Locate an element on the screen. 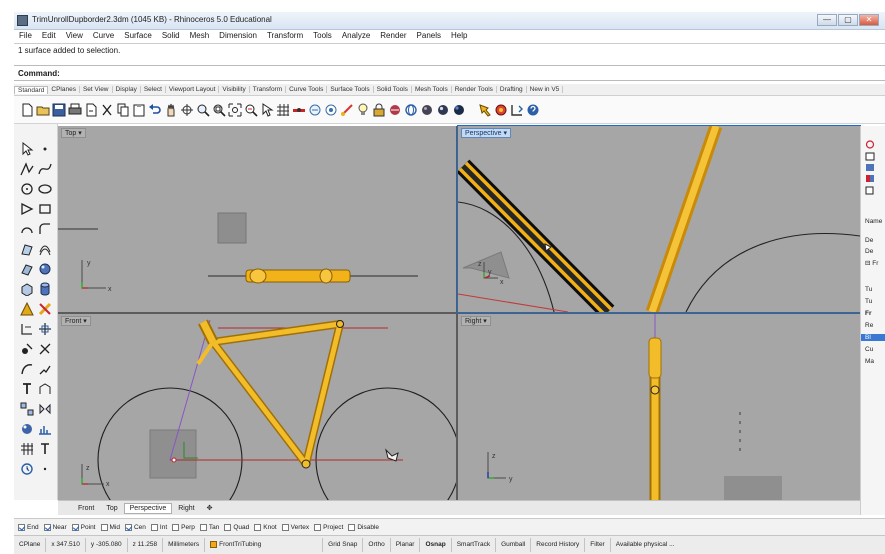 This screenshot has width=885, height=554. menu-tools: Tools is located at coordinates (322, 36).